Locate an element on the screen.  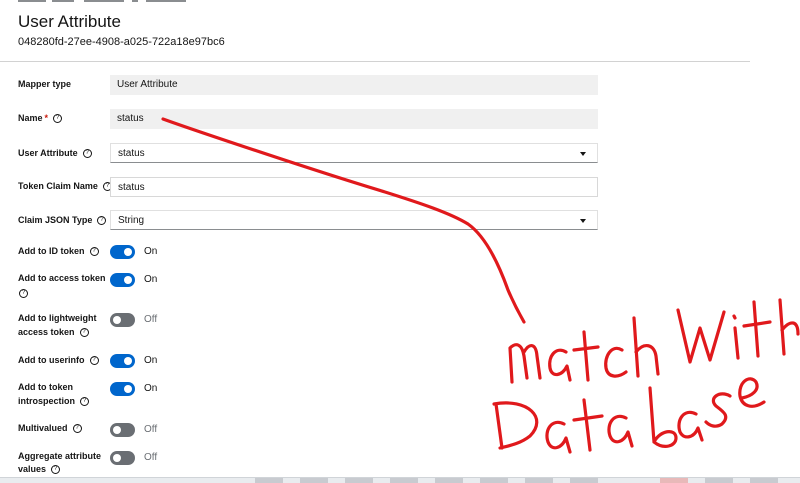
page-title: User Attribute is located at coordinates (69, 21).